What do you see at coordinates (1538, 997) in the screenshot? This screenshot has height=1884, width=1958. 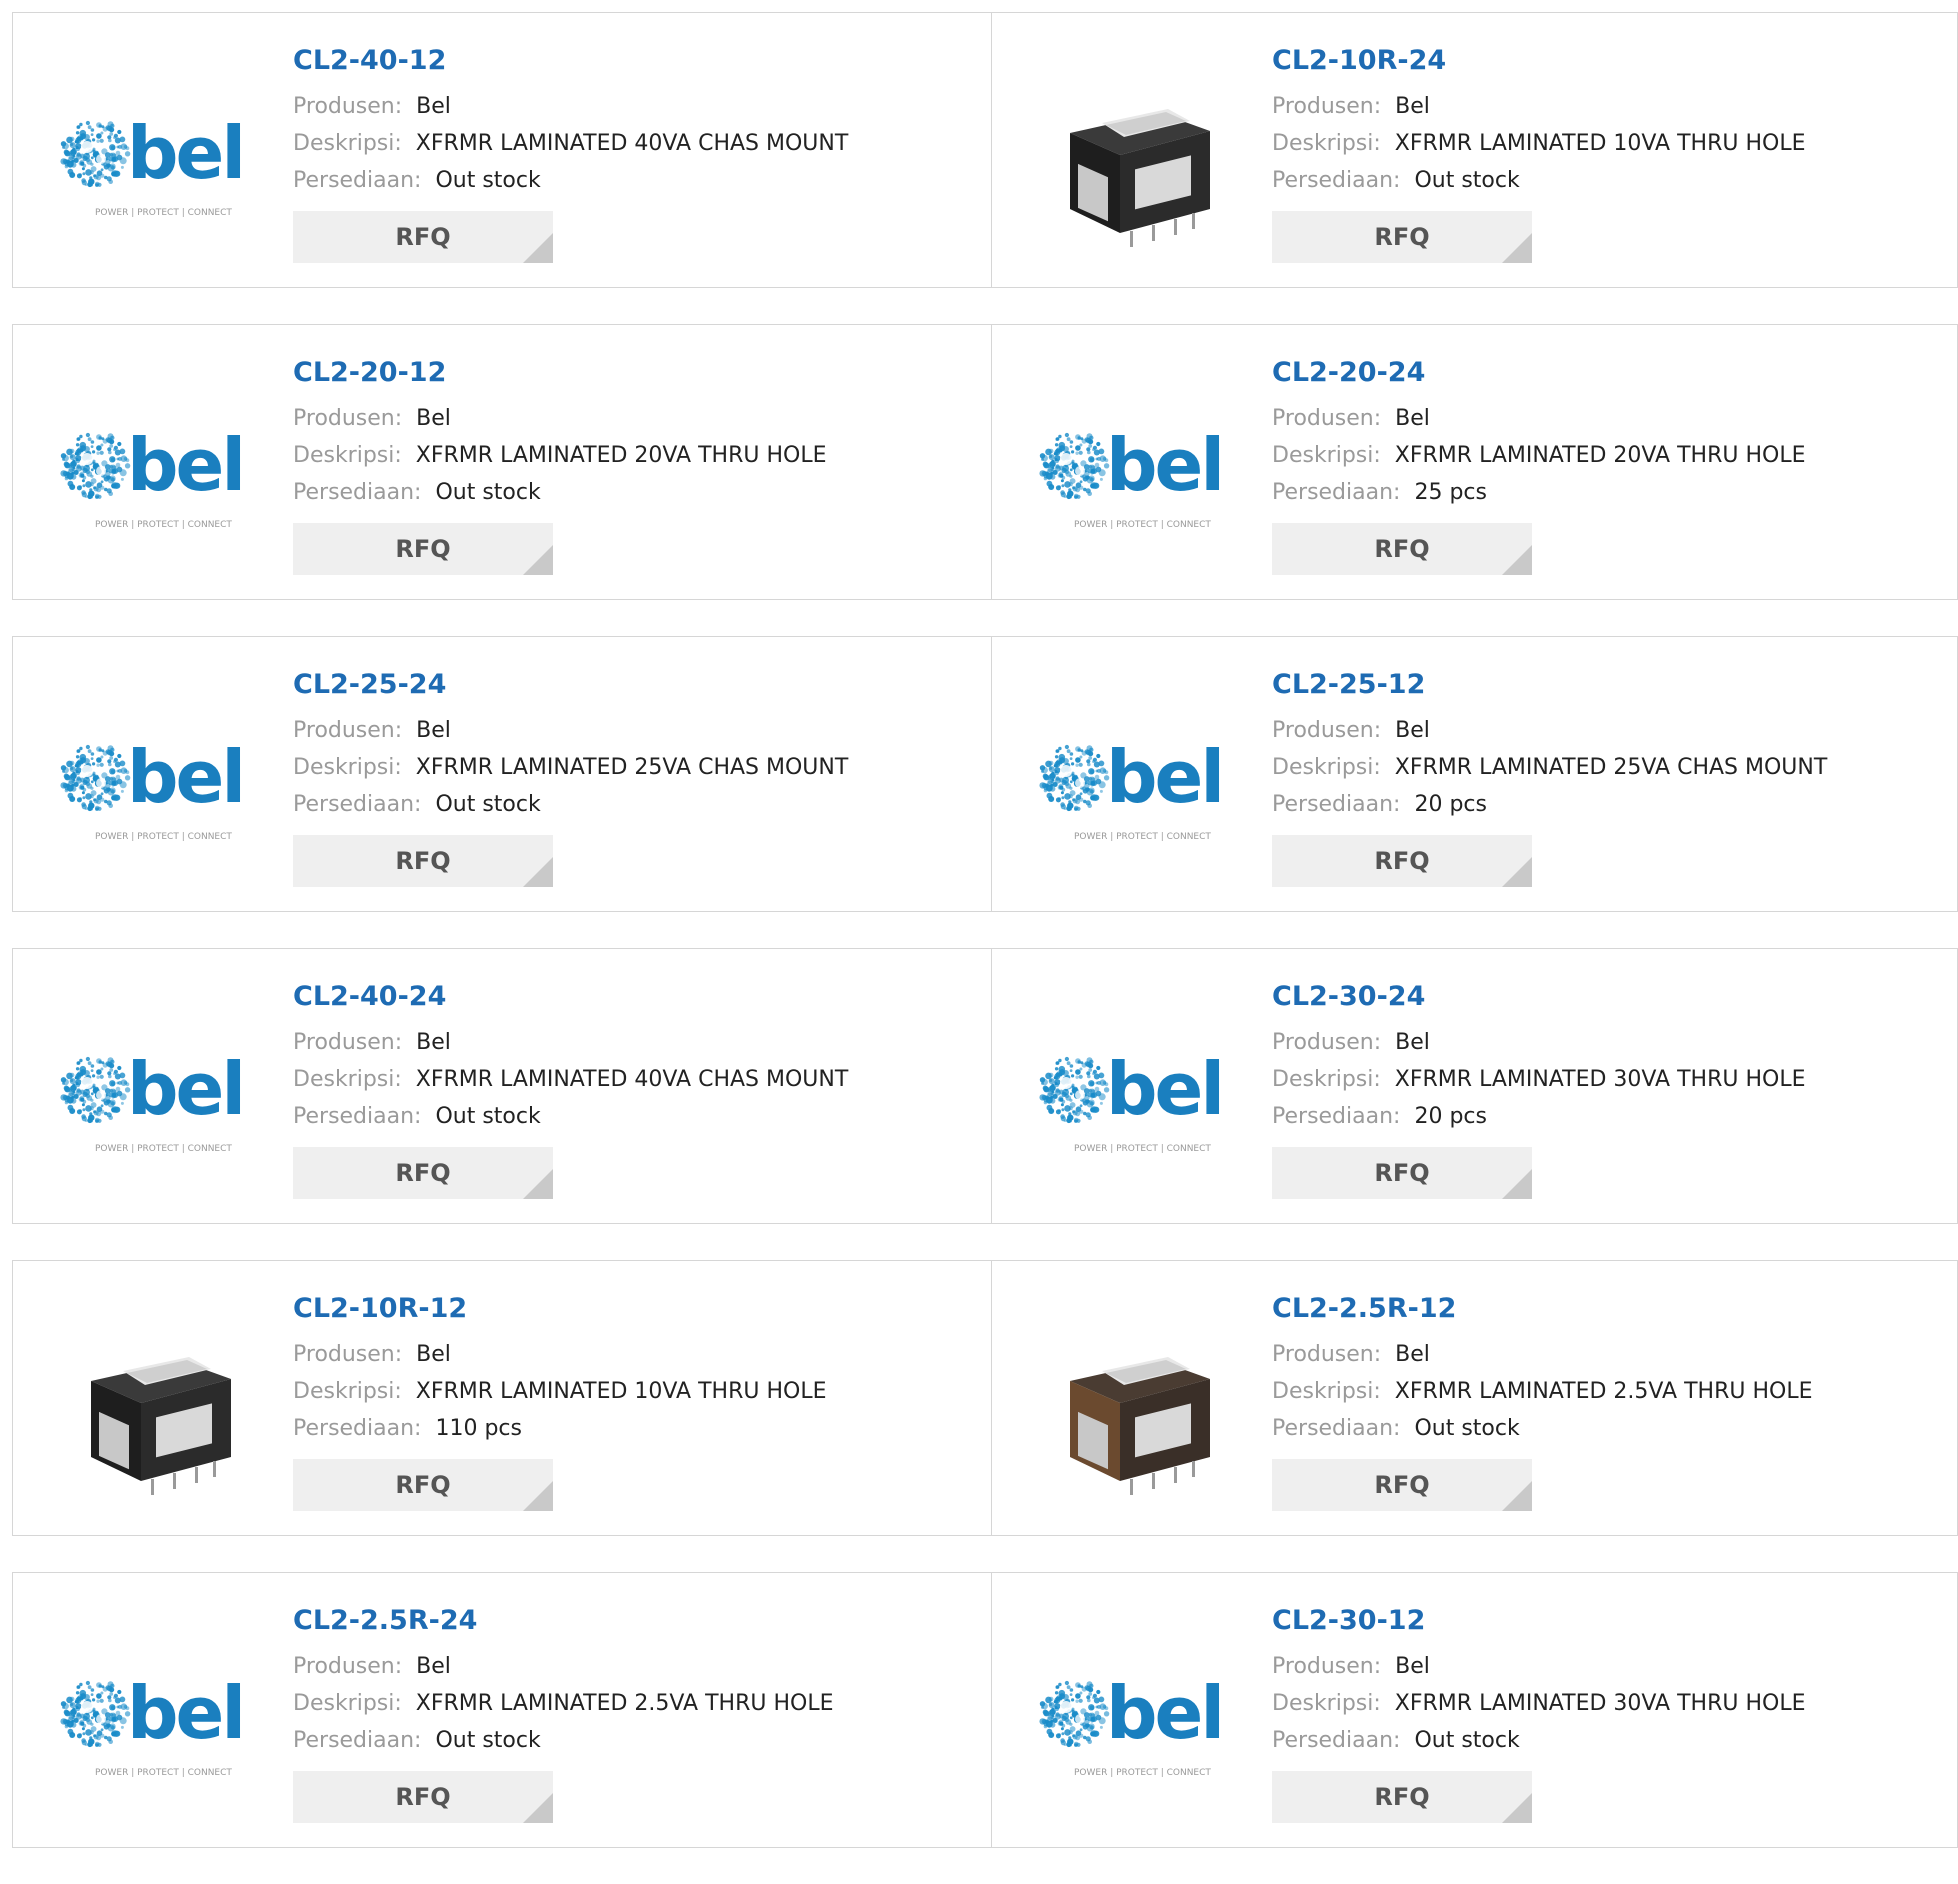 I see `part-number-link: CL2-30-24` at bounding box center [1538, 997].